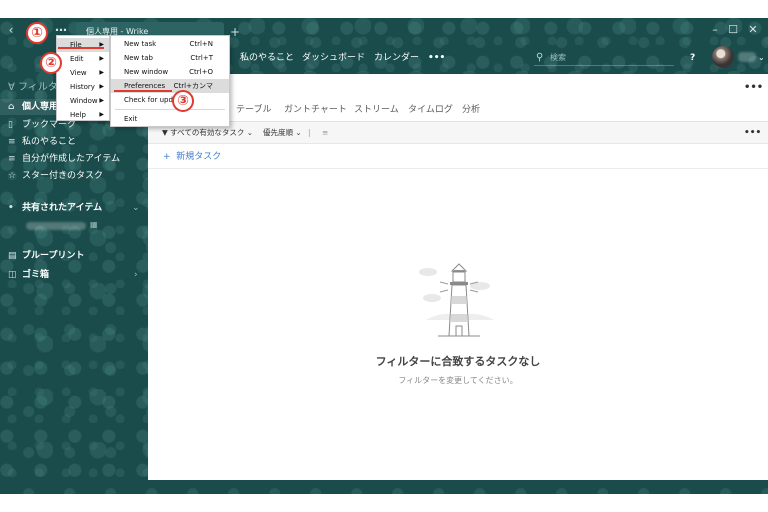  What do you see at coordinates (235, 32) in the screenshot?
I see `new-tab-button: +` at bounding box center [235, 32].